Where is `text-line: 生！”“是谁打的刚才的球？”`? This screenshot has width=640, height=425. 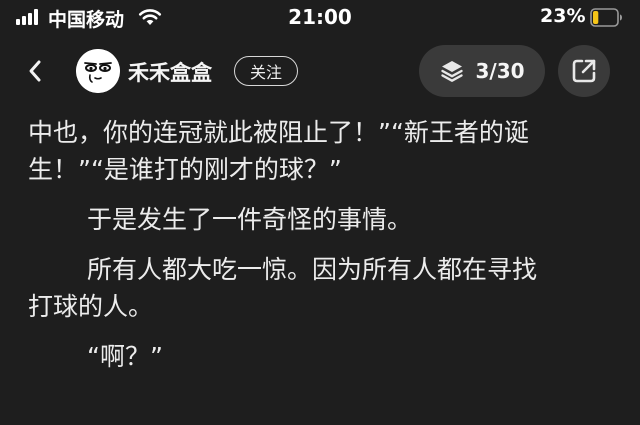
text-line: 生！”“是谁打的刚才的球？” is located at coordinates (185, 169).